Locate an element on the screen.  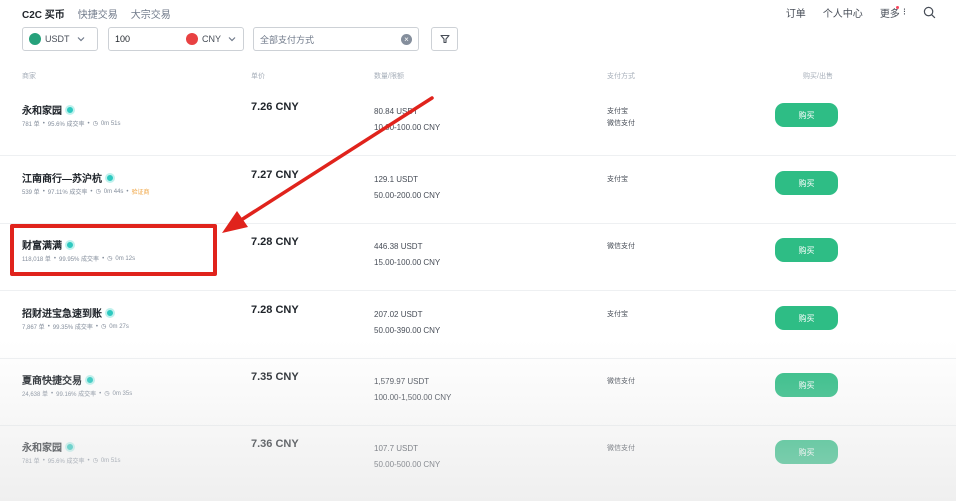
completion-rate: 99.35% 成交率 is located at coordinates (72, 328).